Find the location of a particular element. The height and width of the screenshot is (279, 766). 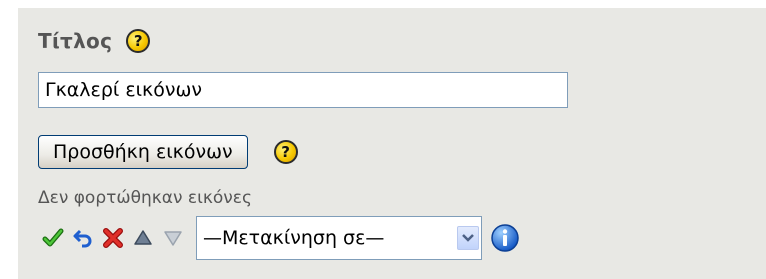

title-input: Γκαλερί εικόνων is located at coordinates (303, 90).